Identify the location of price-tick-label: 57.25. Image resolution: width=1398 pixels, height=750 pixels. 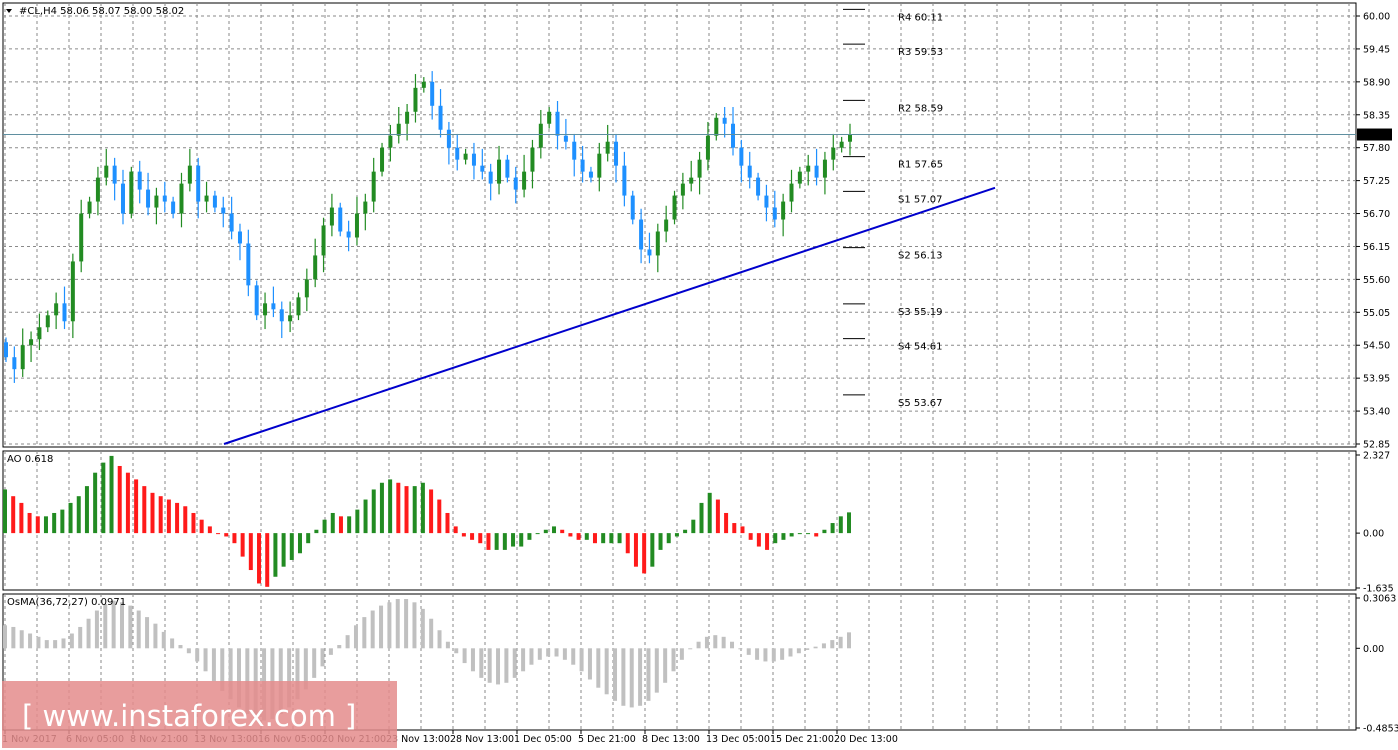
(1376, 181).